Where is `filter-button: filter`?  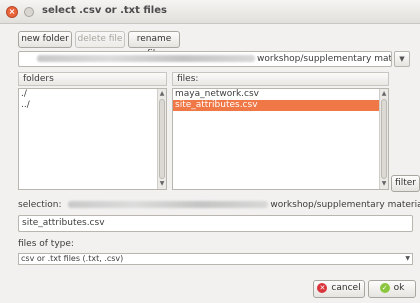
filter-button: filter is located at coordinates (405, 183).